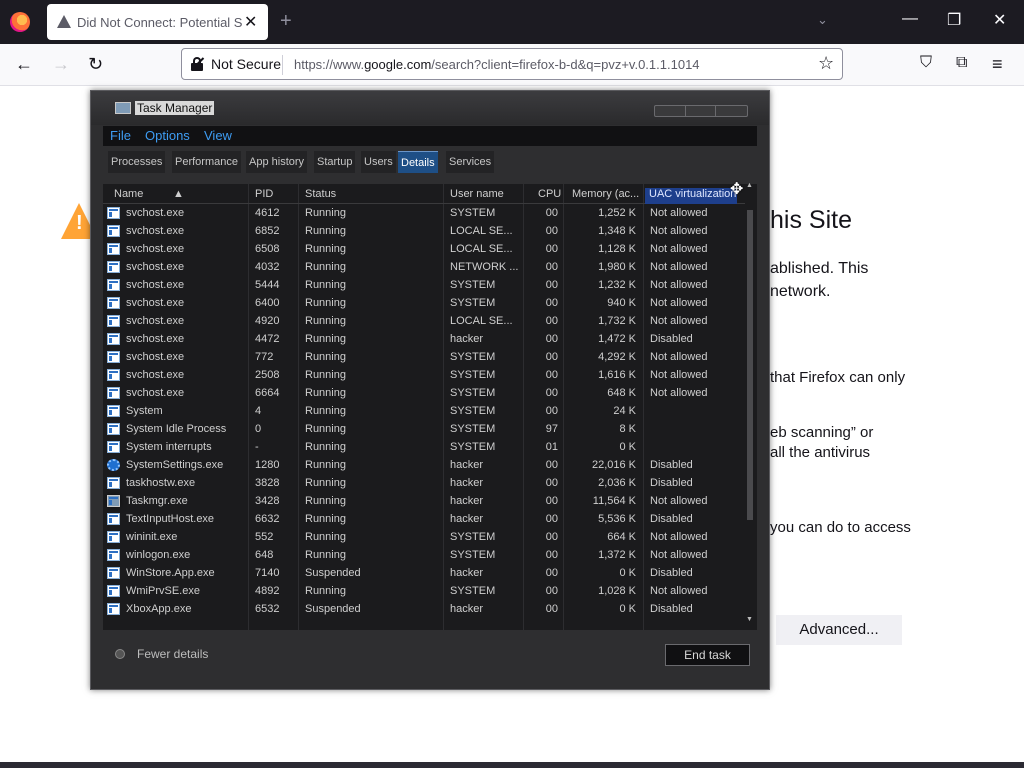 The width and height of the screenshot is (1024, 768). I want to click on menu-options: Options, so click(167, 135).